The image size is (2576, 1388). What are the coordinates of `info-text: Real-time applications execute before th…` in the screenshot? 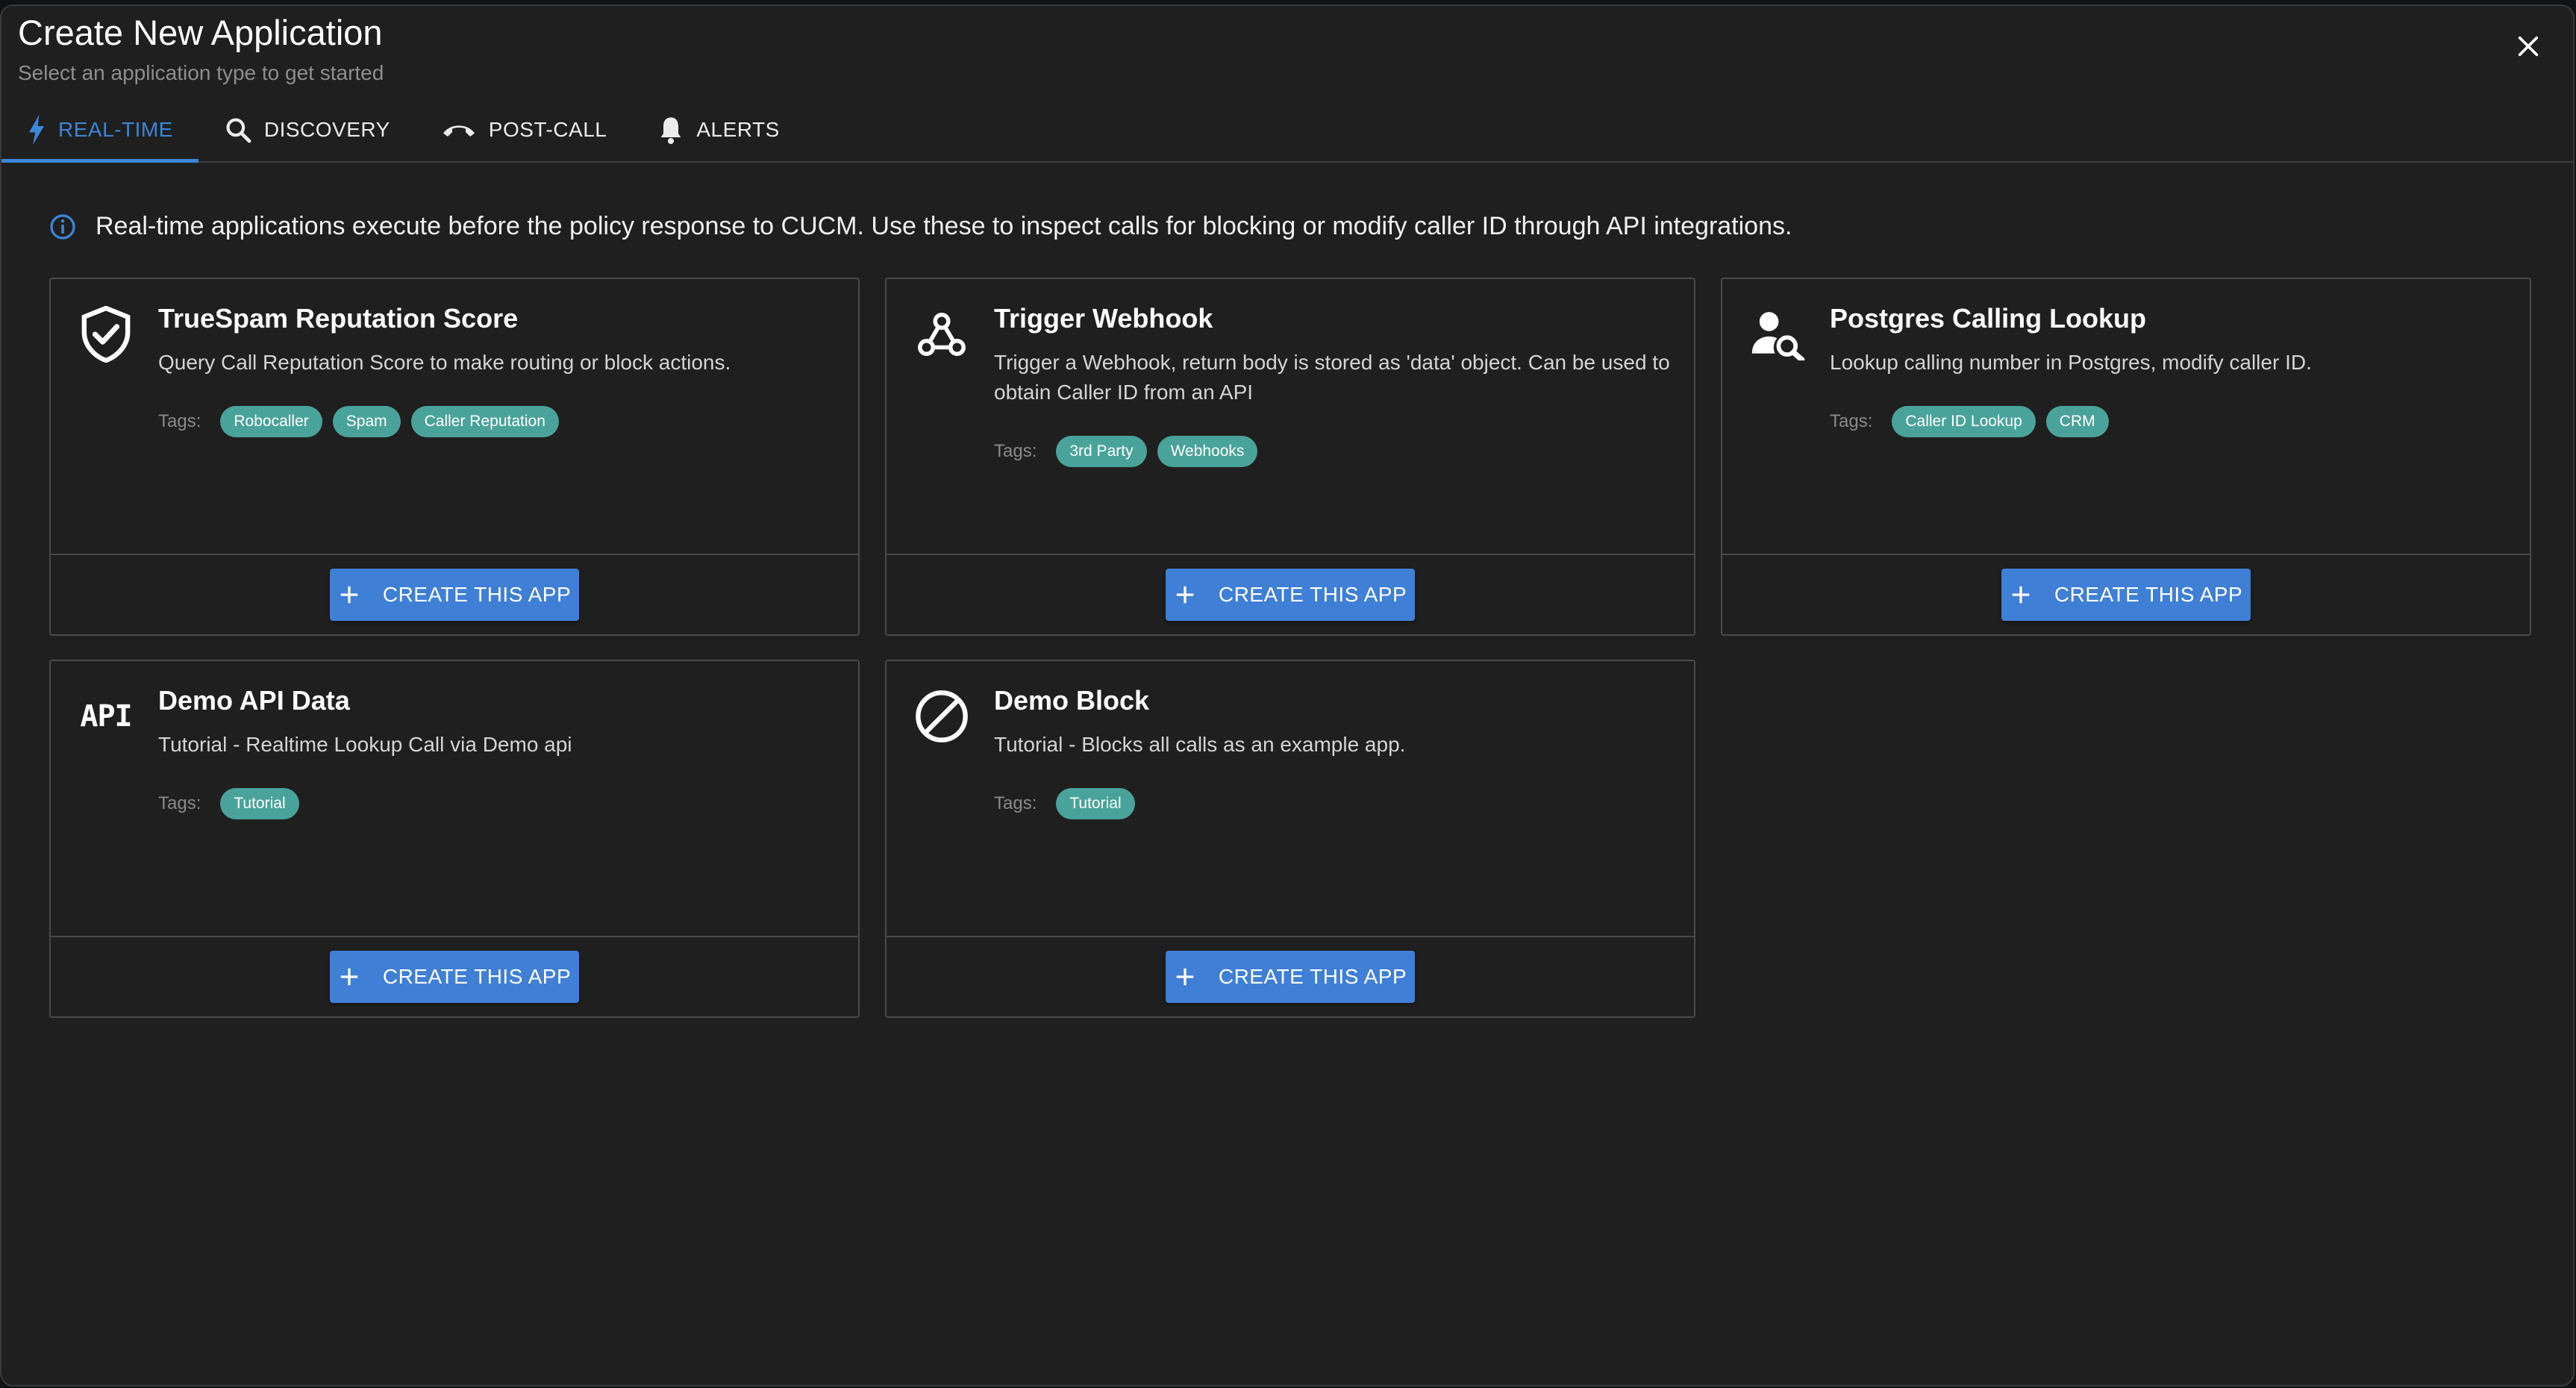 It's located at (944, 226).